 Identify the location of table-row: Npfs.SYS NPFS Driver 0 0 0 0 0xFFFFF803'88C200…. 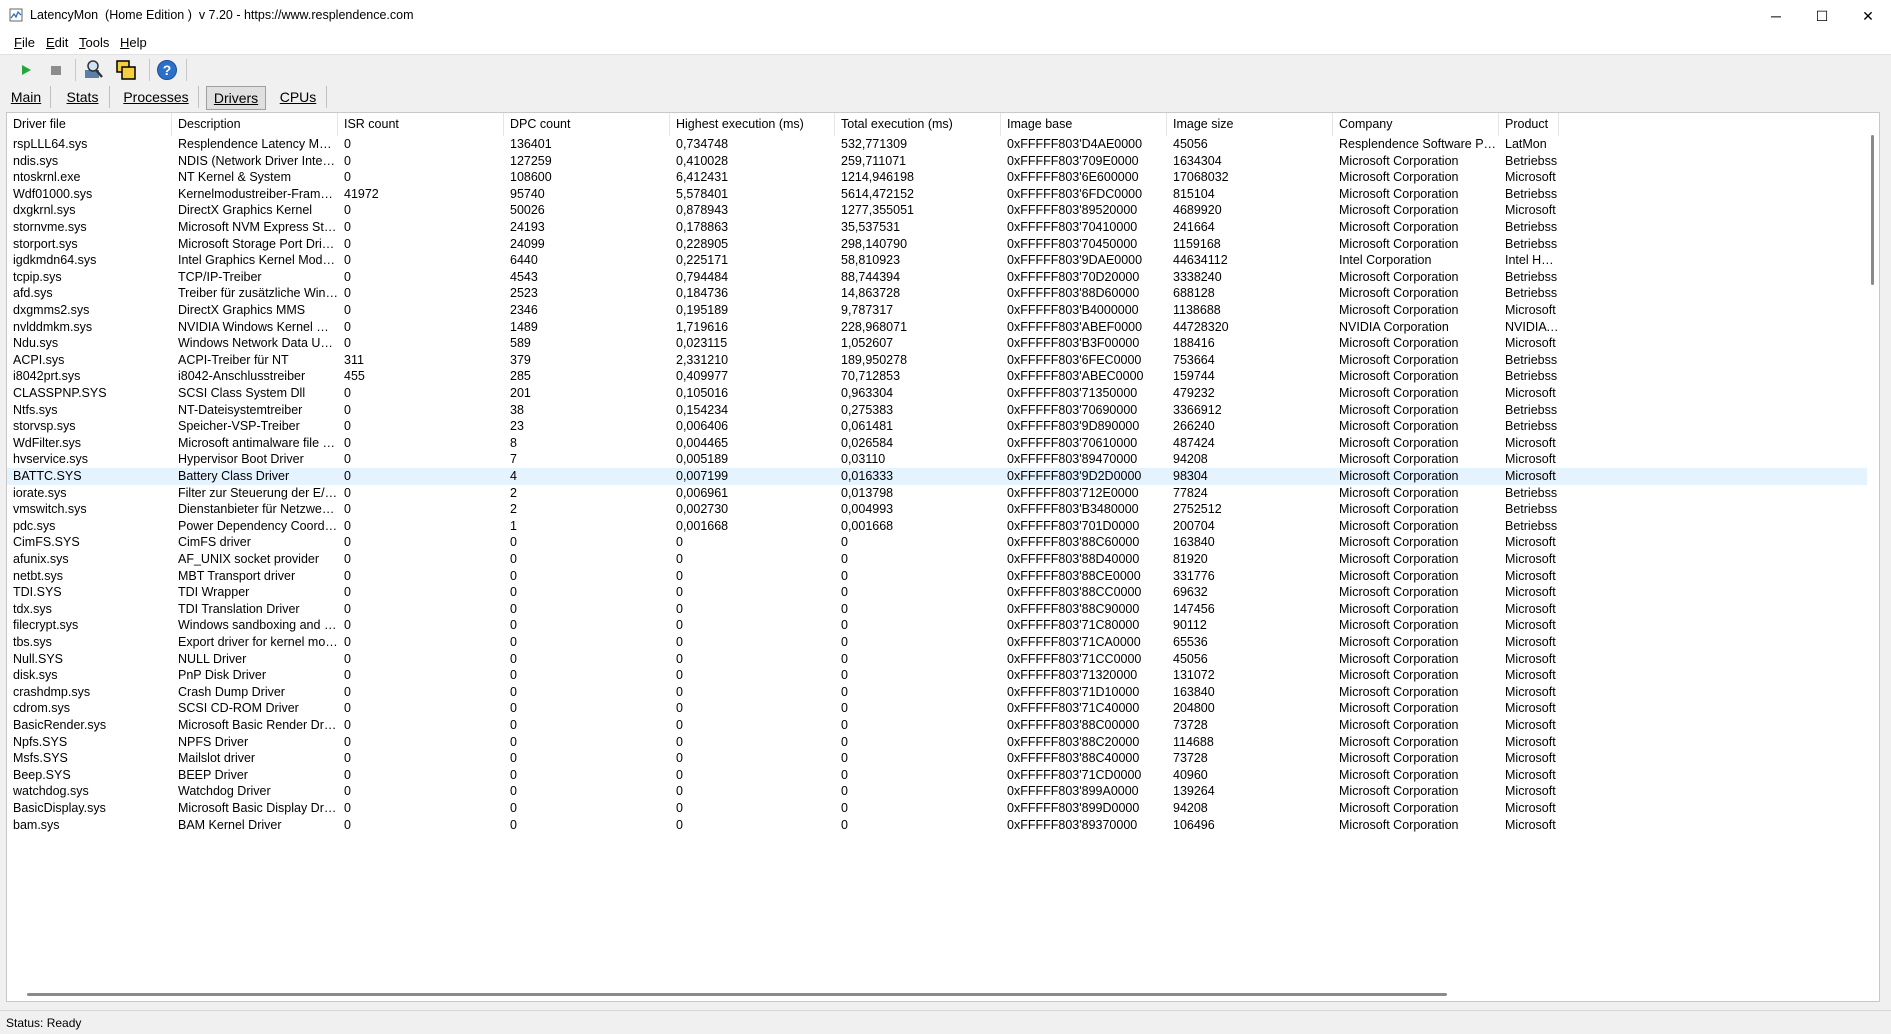
(937, 742).